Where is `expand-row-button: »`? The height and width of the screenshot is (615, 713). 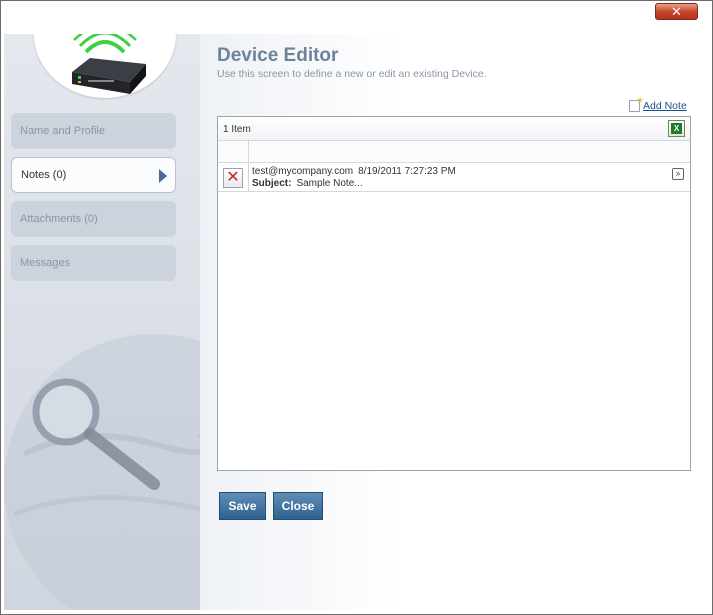 expand-row-button: » is located at coordinates (678, 174).